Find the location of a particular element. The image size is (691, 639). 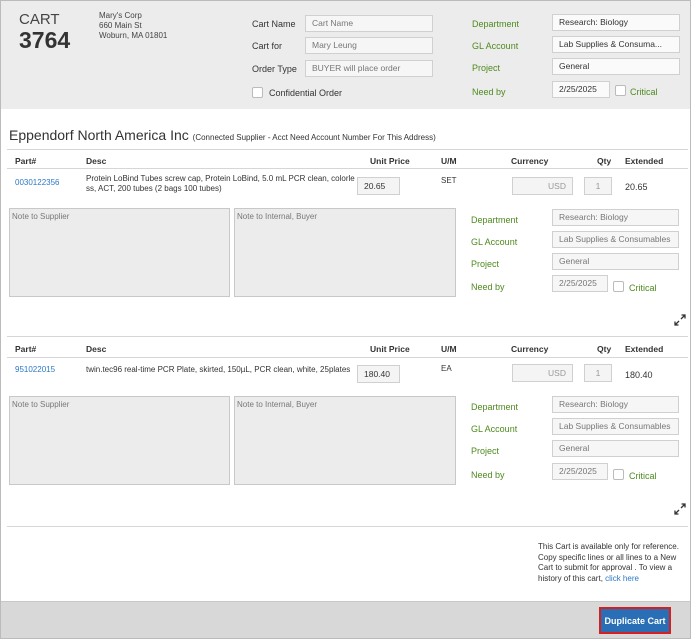

city-address: Woburn, MA 01801 is located at coordinates (133, 35).